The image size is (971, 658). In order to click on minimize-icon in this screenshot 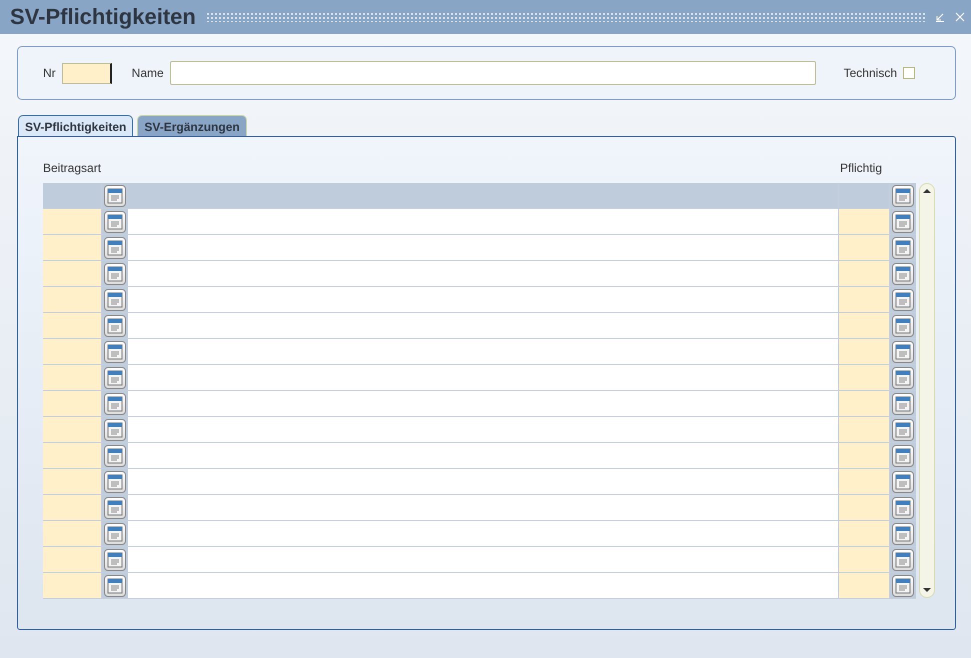, I will do `click(940, 17)`.